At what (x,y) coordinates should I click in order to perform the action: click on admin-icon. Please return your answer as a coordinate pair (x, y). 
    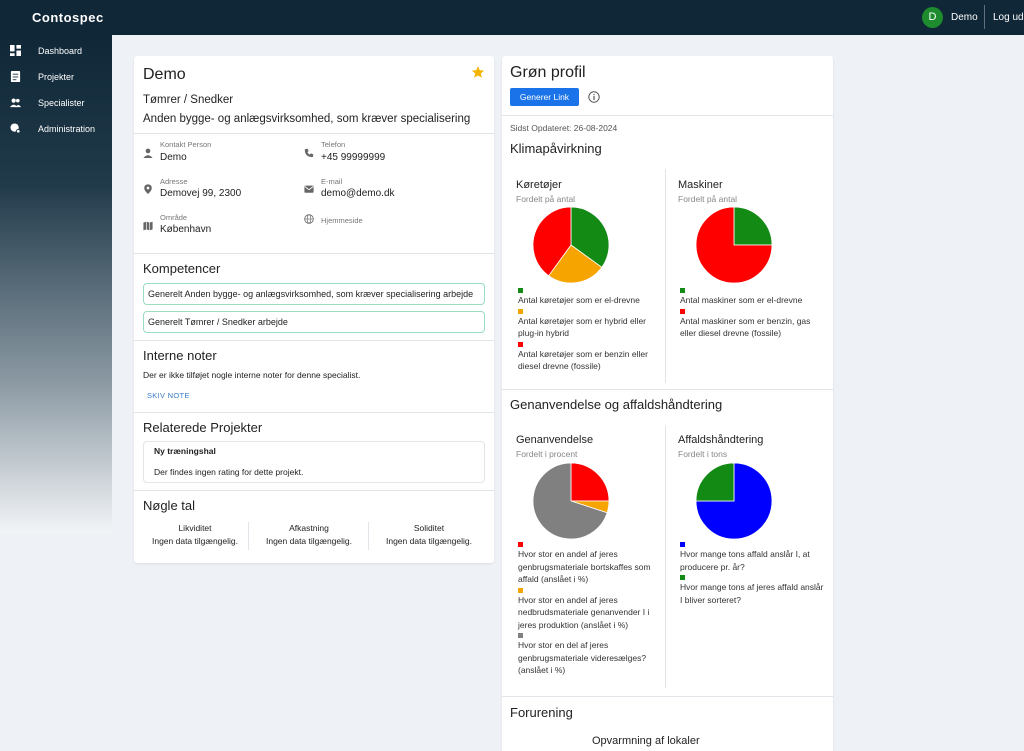
    Looking at the image, I should click on (15, 128).